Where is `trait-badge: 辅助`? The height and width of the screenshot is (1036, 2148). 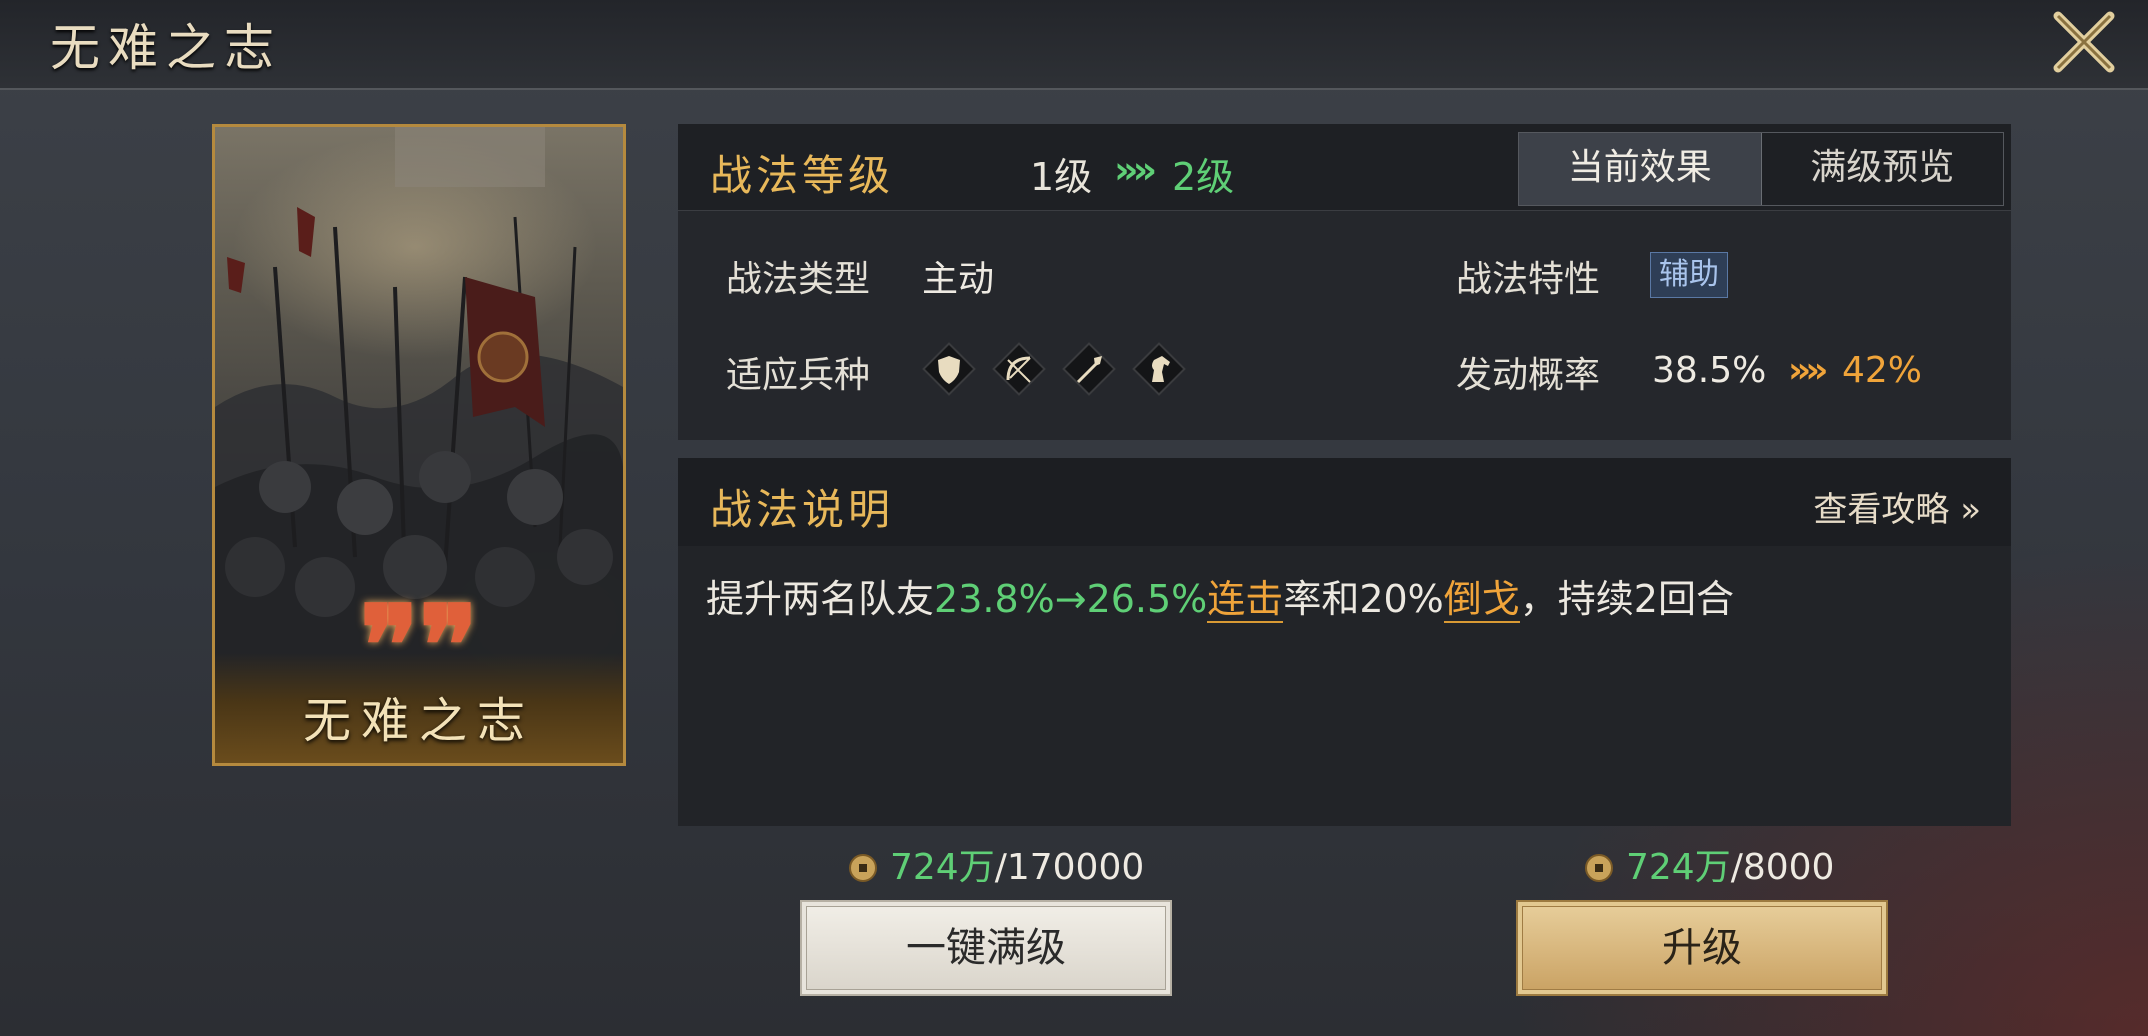 trait-badge: 辅助 is located at coordinates (1689, 275).